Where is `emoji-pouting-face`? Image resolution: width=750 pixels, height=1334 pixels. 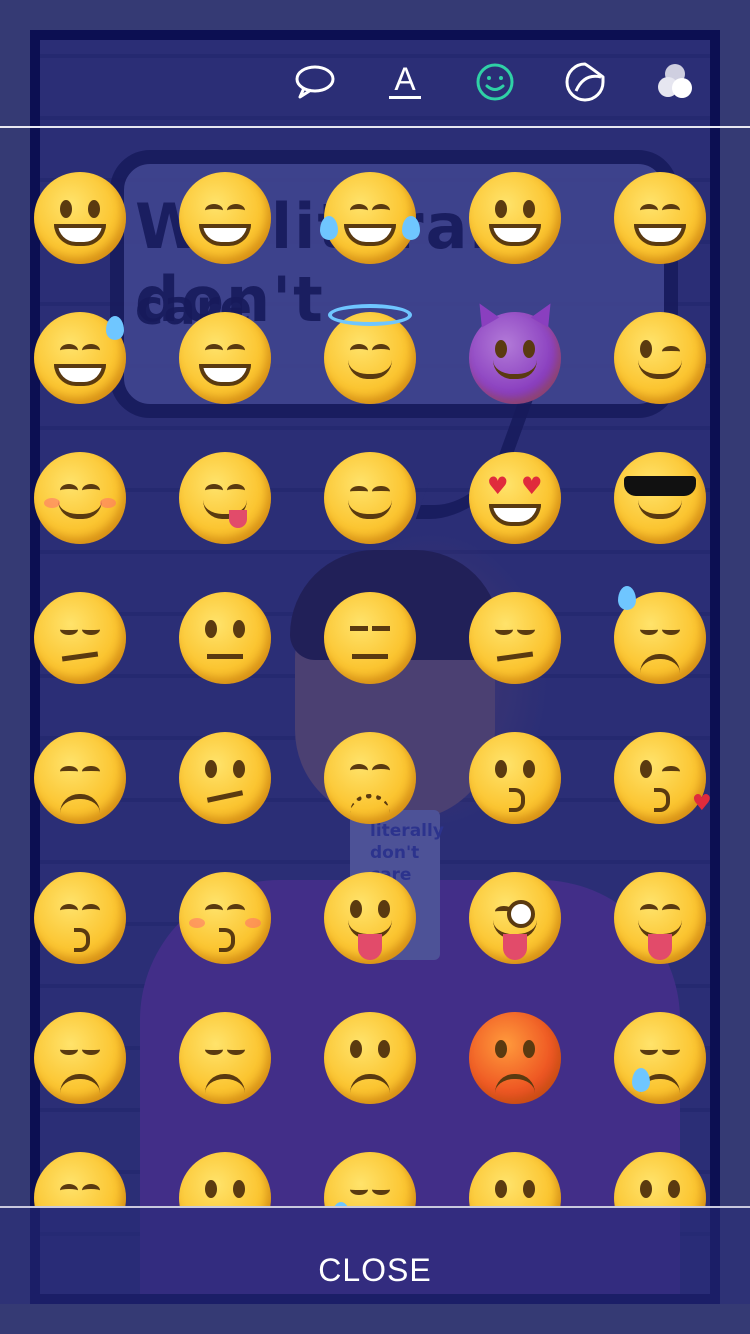 emoji-pouting-face is located at coordinates (515, 1058).